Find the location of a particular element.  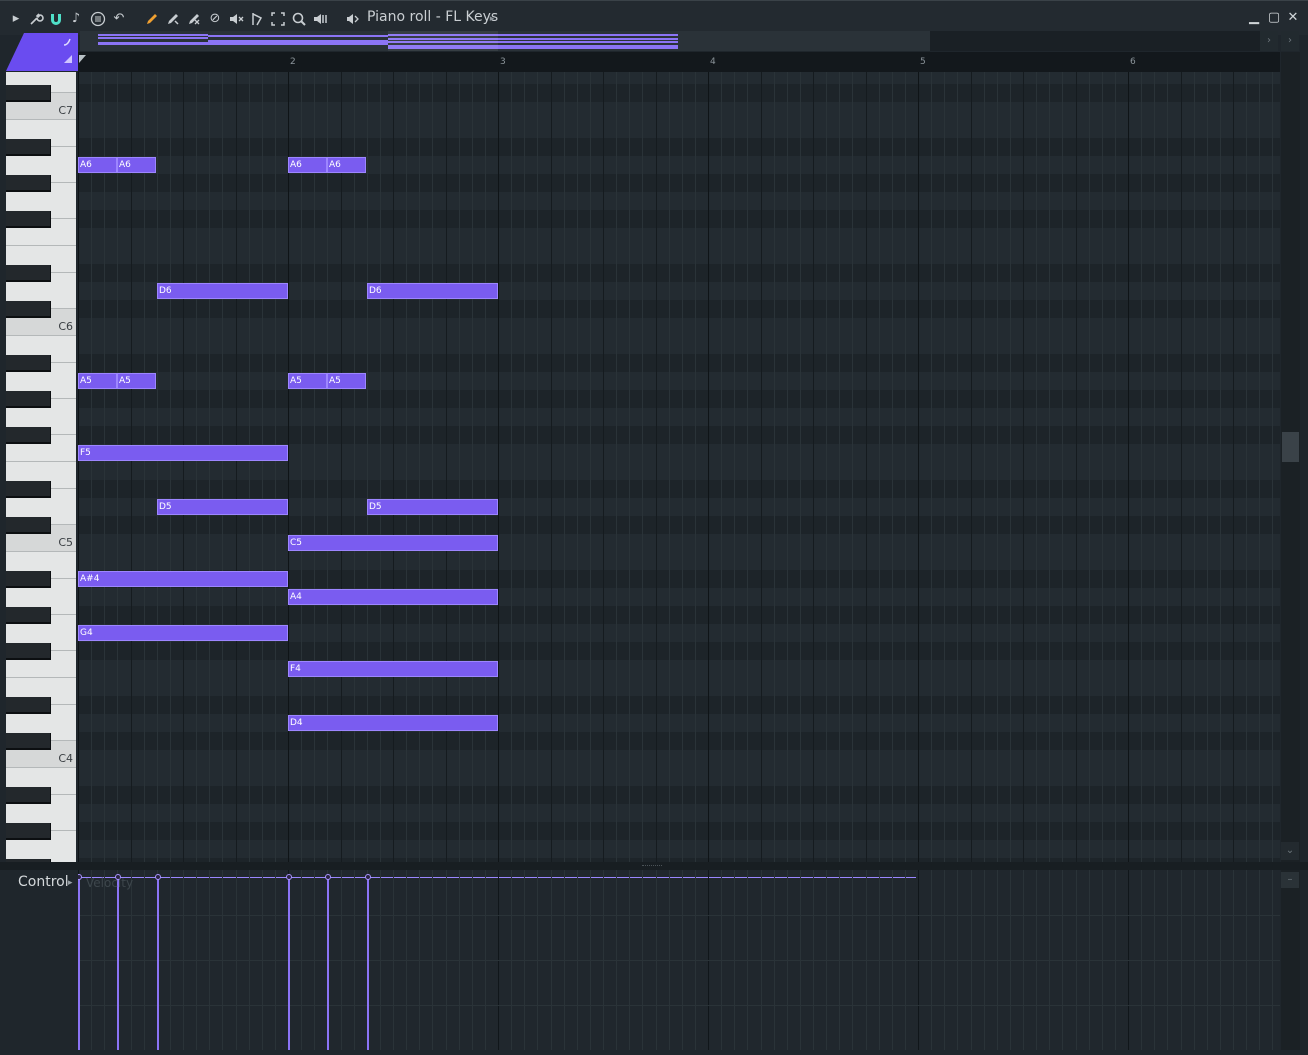

playback-icon is located at coordinates (320, 19).